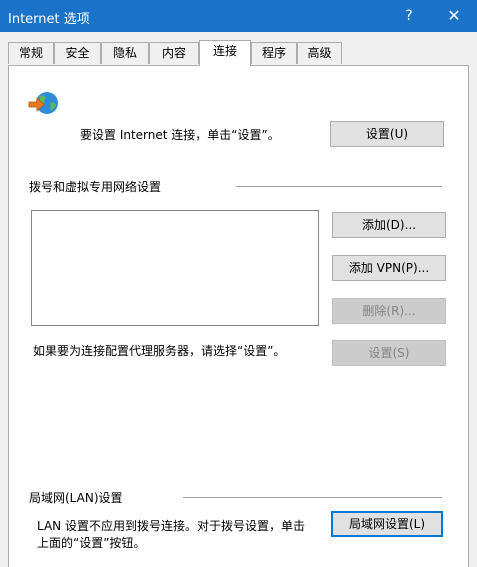 The height and width of the screenshot is (567, 477). I want to click on setup-button: 设置(U), so click(387, 134).